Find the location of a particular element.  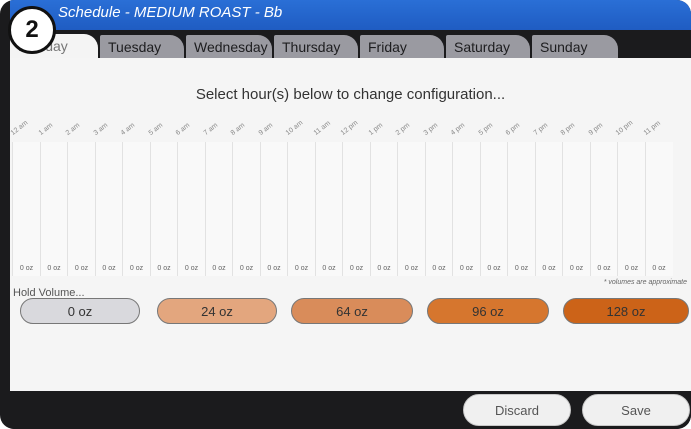

tab-friday: Friday is located at coordinates (402, 46).